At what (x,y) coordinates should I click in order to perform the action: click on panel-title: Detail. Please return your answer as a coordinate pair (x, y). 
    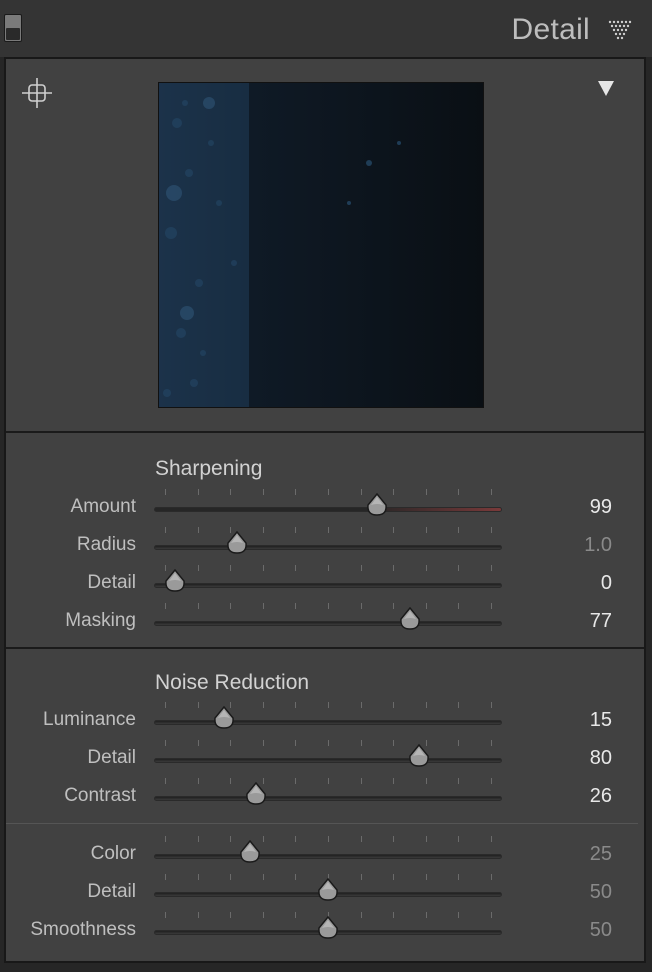
    Looking at the image, I should click on (550, 29).